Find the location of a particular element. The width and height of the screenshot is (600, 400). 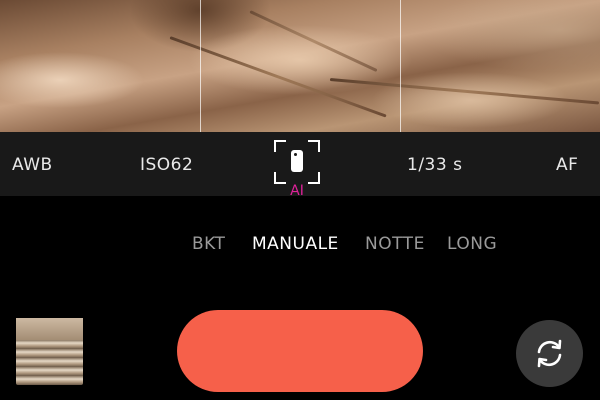

focus-setting: AF is located at coordinates (567, 165).